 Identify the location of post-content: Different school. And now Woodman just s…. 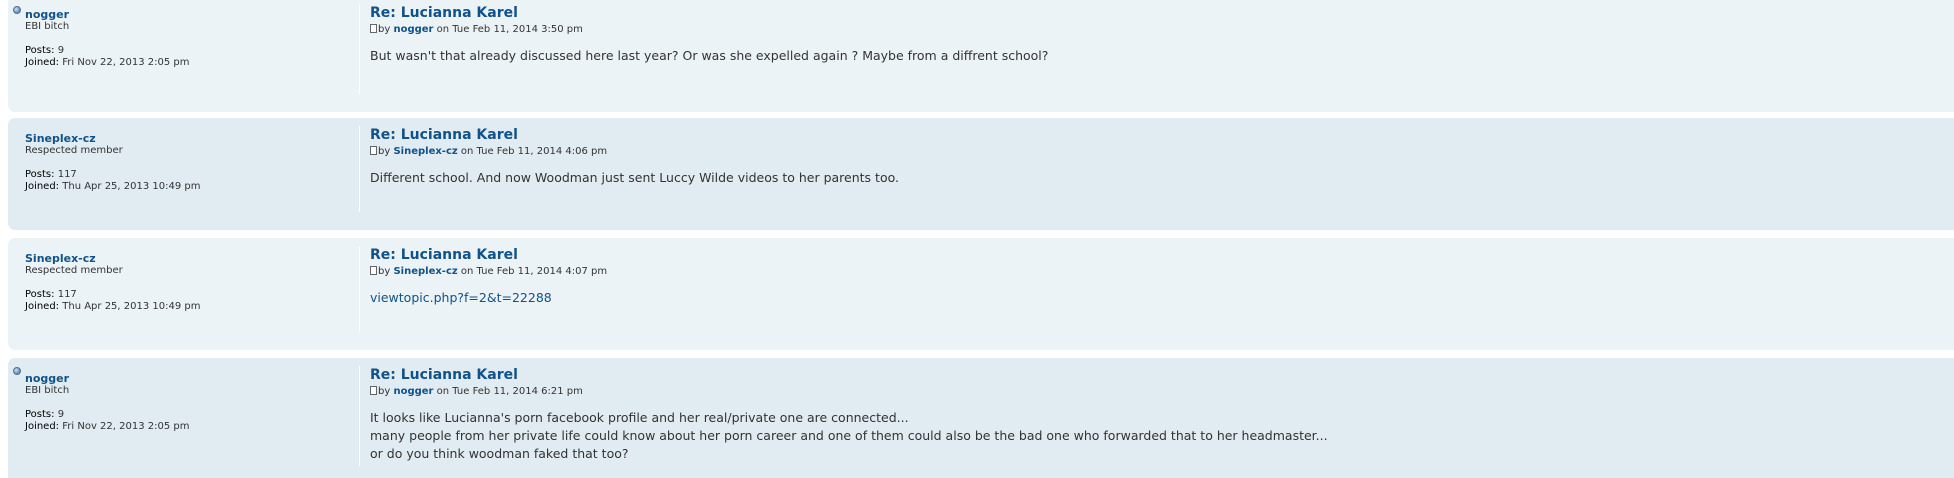
(1152, 178).